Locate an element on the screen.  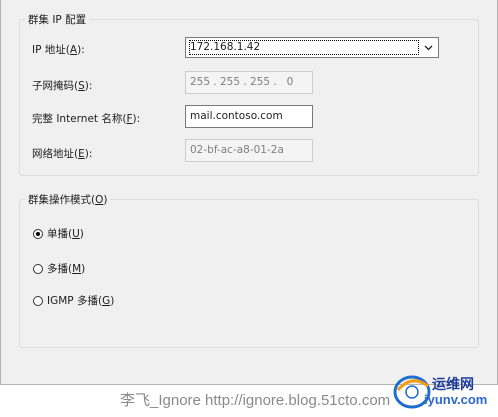
mask-seg-4: 0 is located at coordinates (290, 82).